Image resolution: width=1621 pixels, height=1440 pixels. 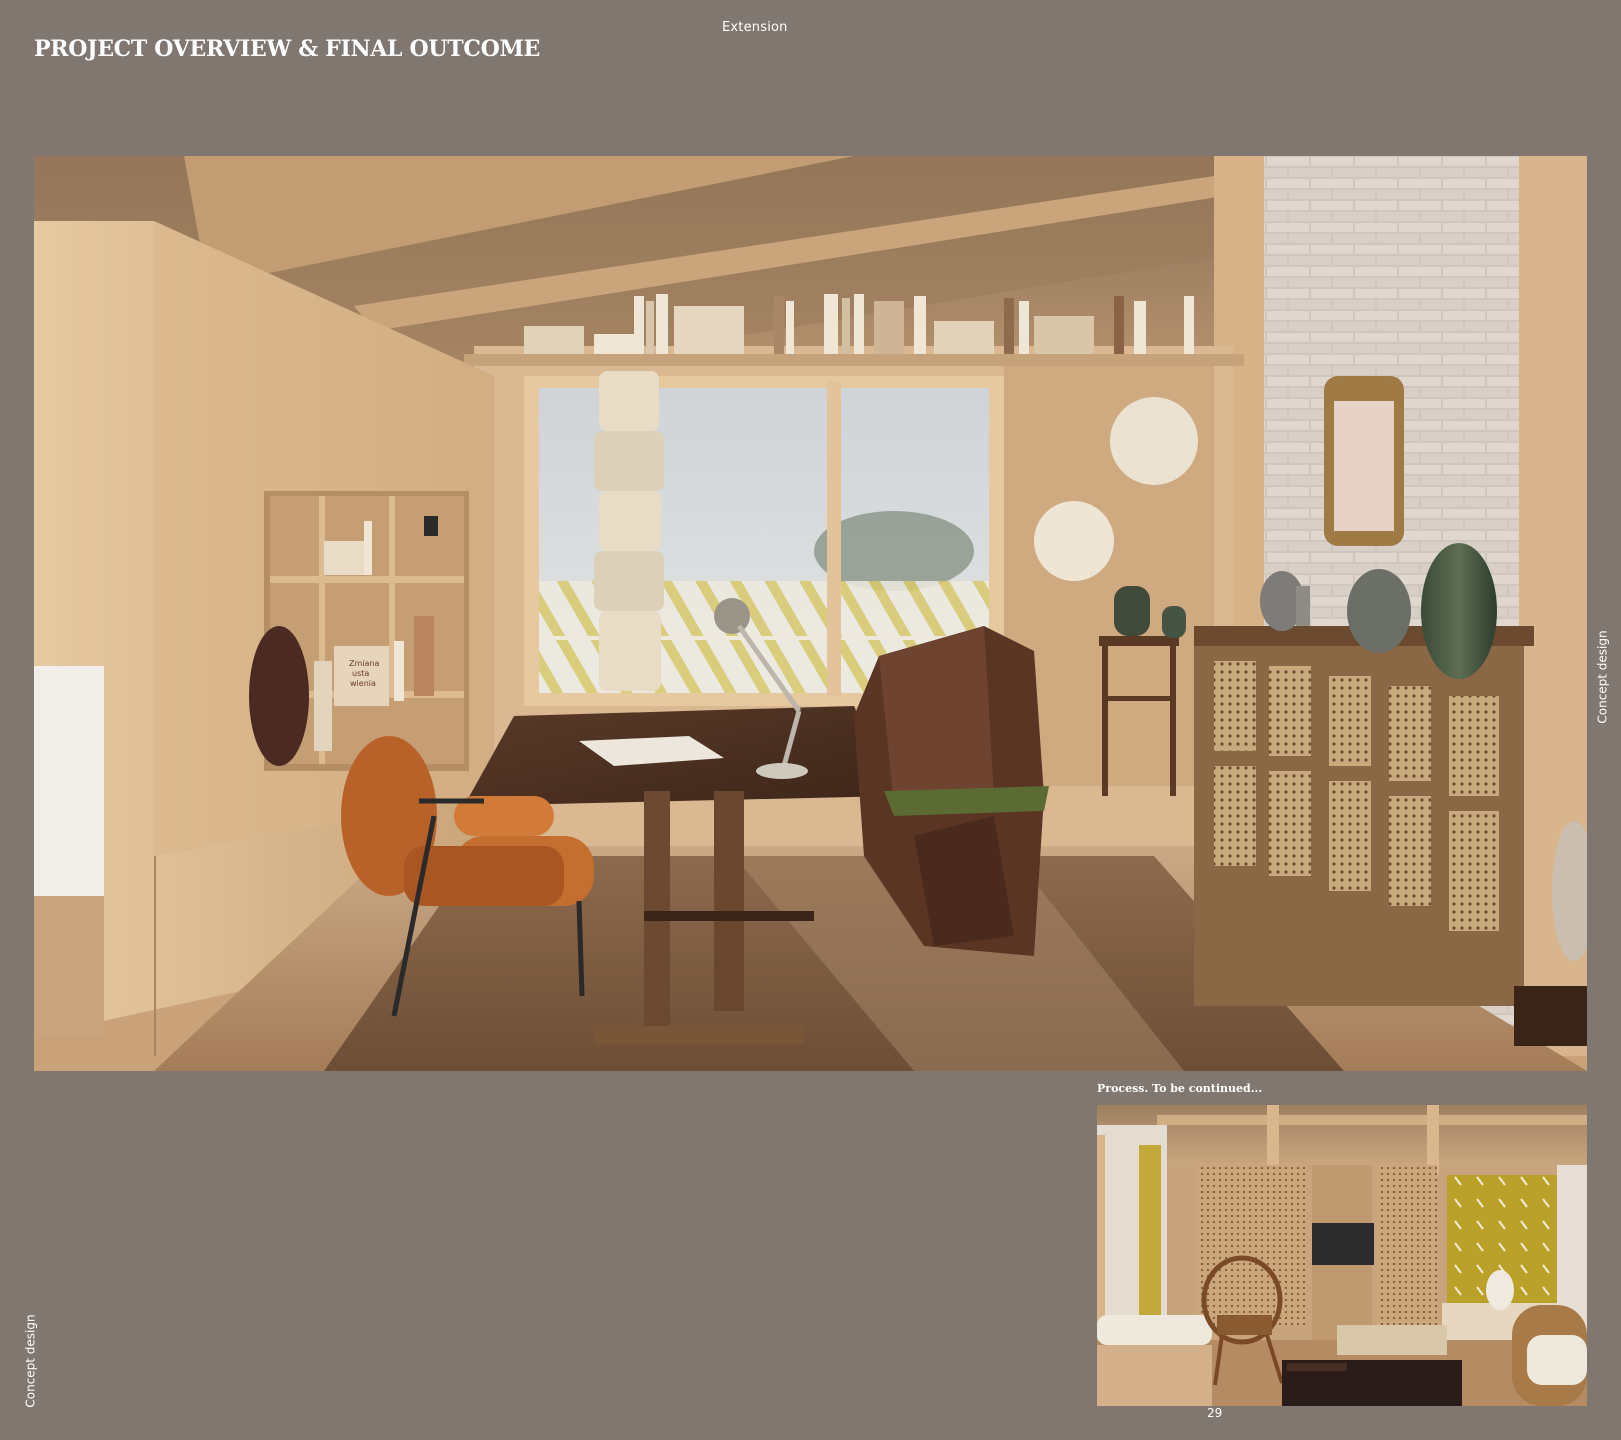 What do you see at coordinates (360, 673) in the screenshot?
I see `svg-text: usta` at bounding box center [360, 673].